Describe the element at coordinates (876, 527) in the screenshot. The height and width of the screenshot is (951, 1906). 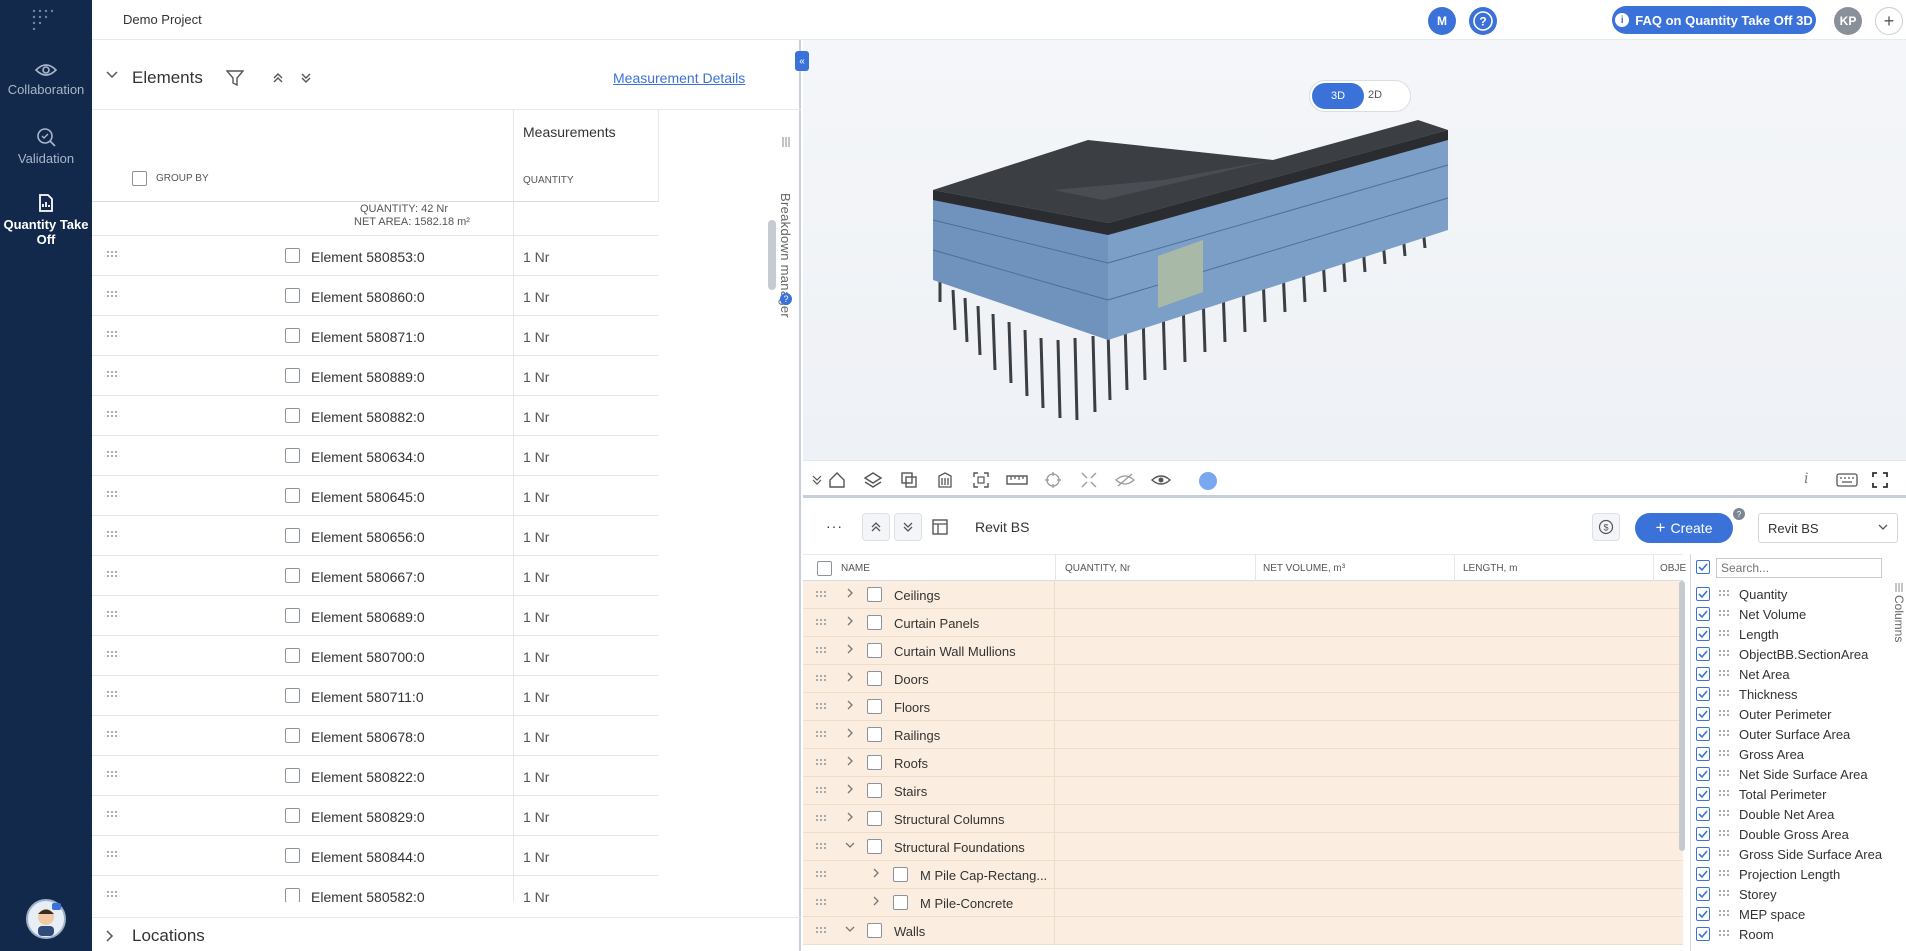
I see `collapse-rows-button` at that location.